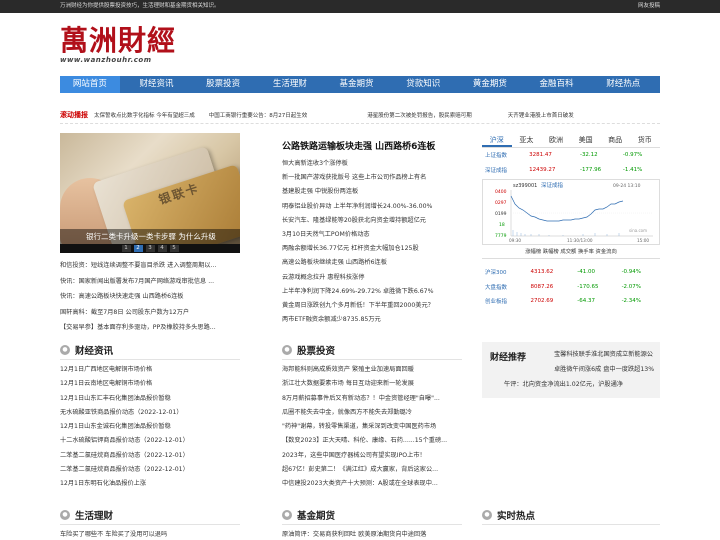  Describe the element at coordinates (504, 155) in the screenshot. I see `index-name: 上证指数` at that location.